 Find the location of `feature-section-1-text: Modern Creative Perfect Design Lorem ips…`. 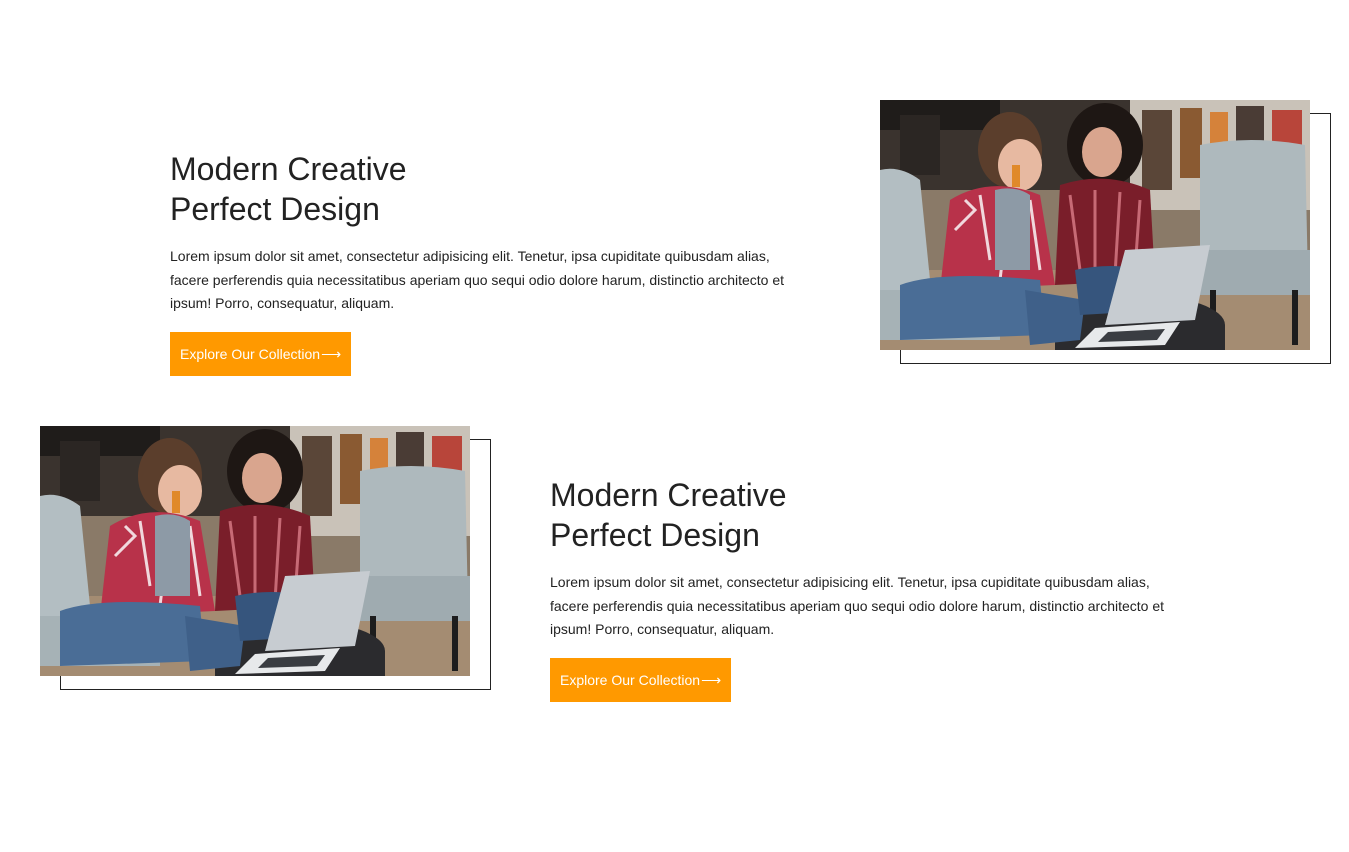

feature-section-1-text: Modern Creative Perfect Design Lorem ips… is located at coordinates (490, 232).